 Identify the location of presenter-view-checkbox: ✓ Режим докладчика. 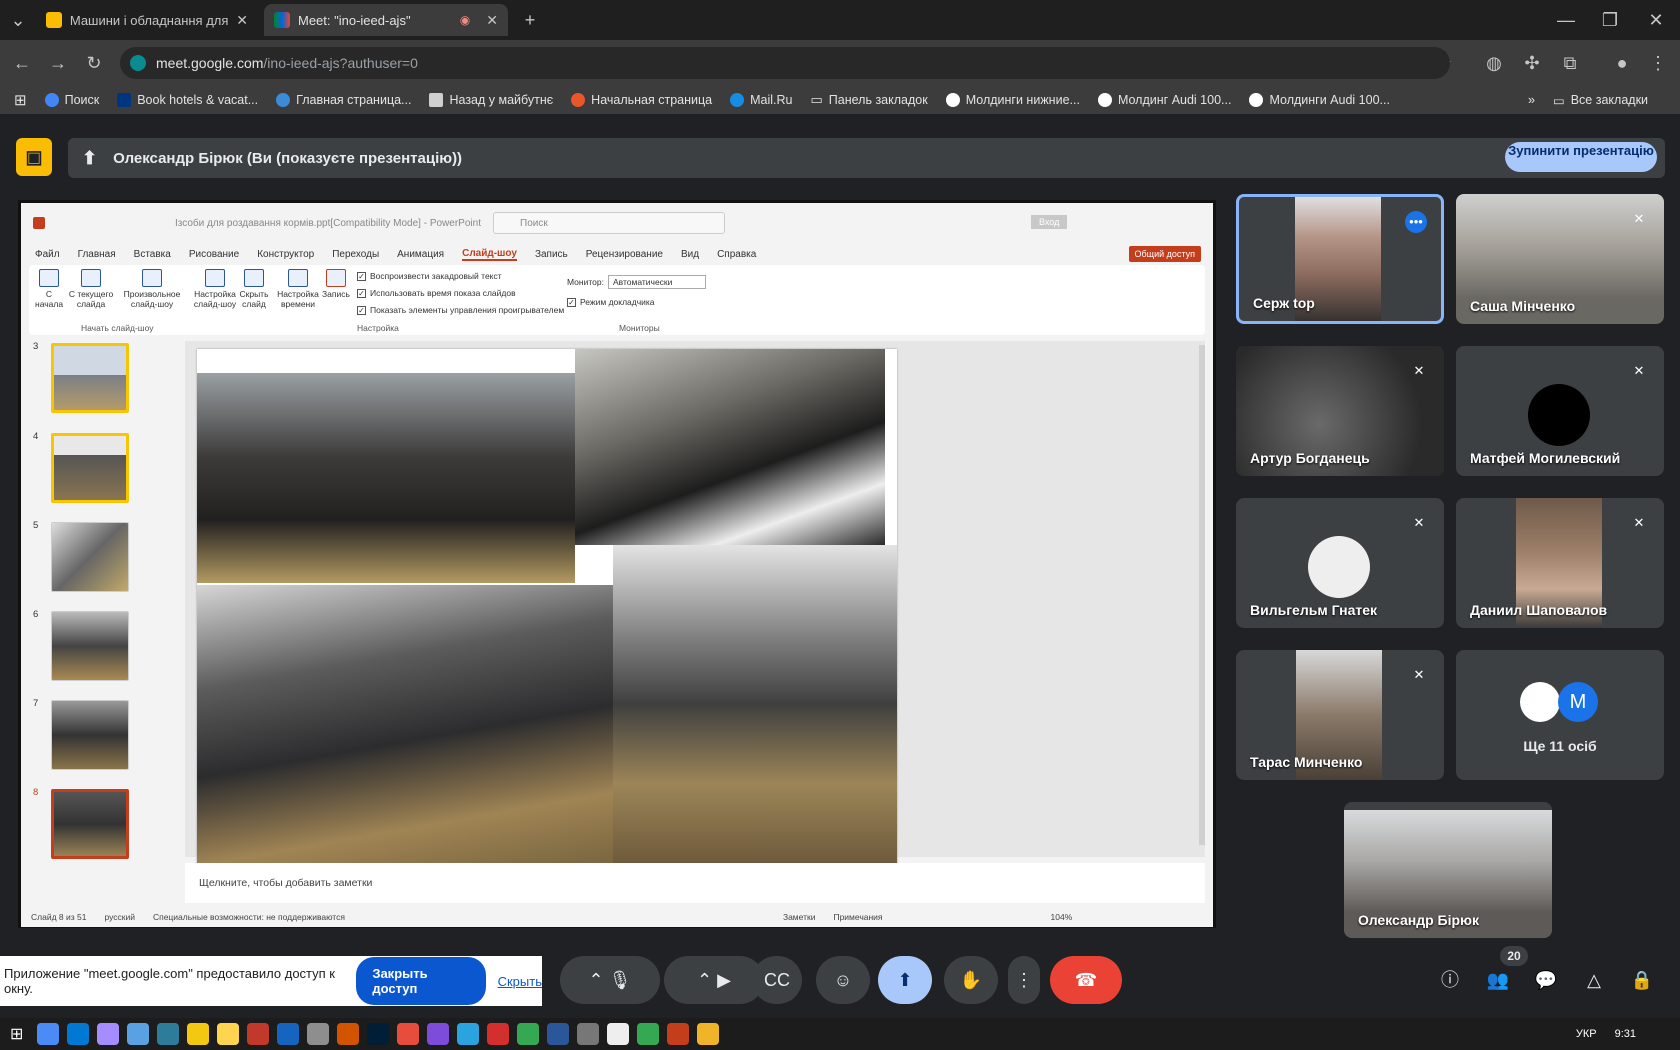
(611, 302).